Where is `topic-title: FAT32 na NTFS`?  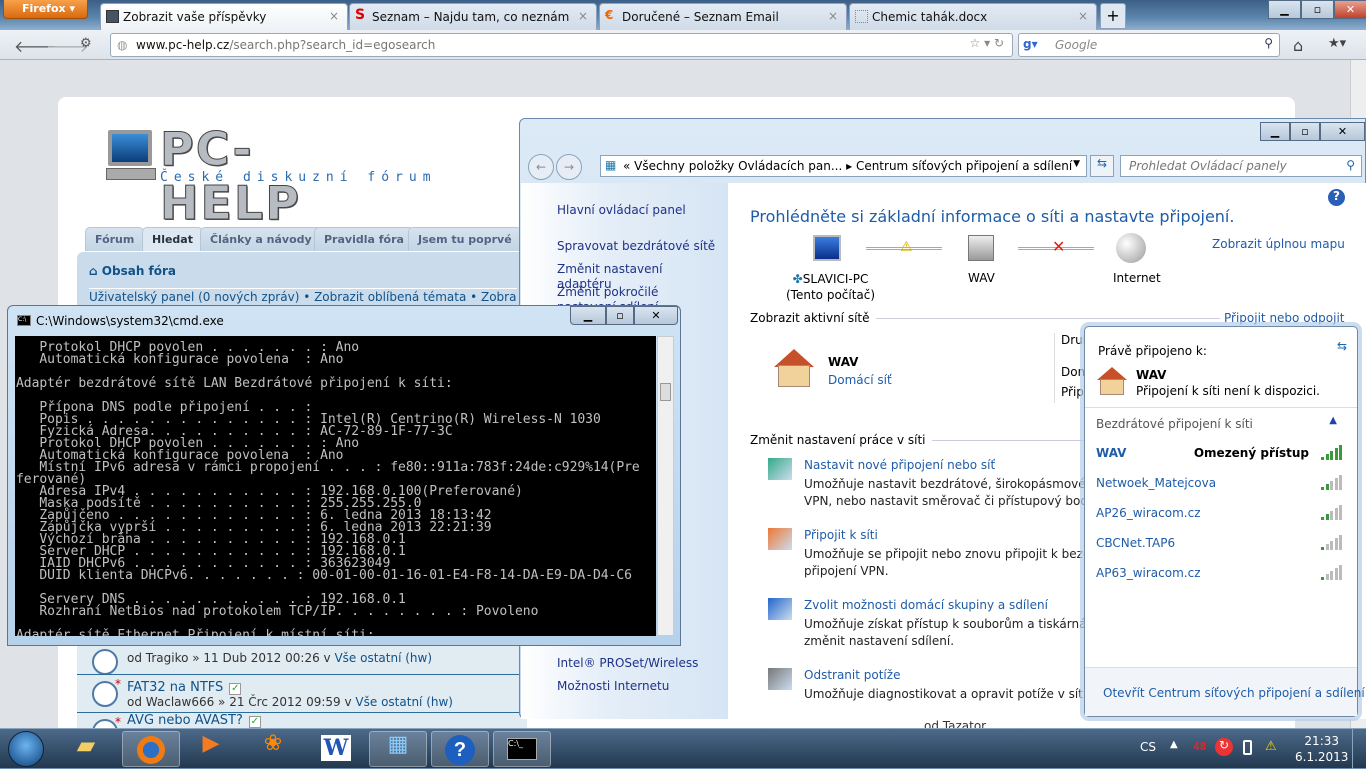
topic-title: FAT32 na NTFS is located at coordinates (175, 687).